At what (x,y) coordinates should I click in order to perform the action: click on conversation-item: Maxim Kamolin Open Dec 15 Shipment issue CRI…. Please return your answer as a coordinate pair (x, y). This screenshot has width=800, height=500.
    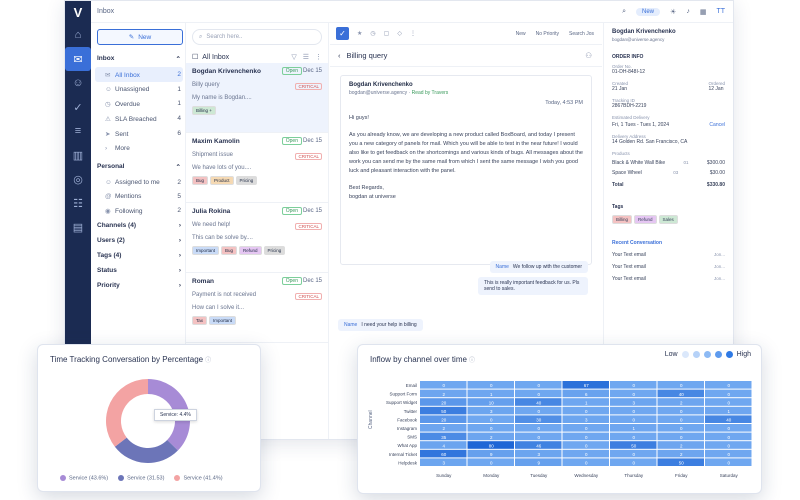
    Looking at the image, I should click on (257, 168).